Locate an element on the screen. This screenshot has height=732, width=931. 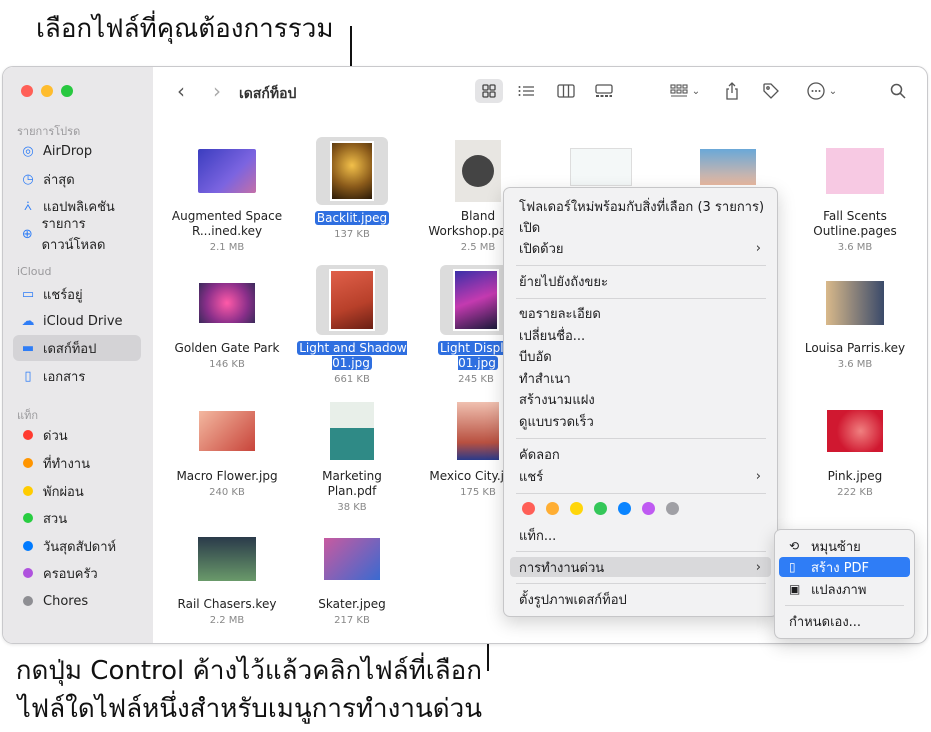
file-louisa-parris: Louisa Parris.key 3.6 MB is located at coordinates (855, 321).